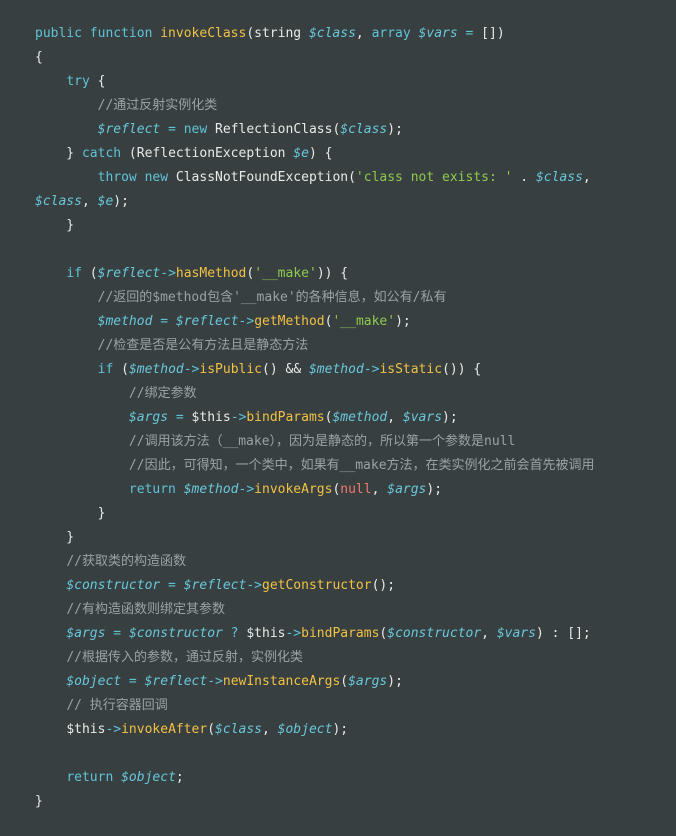 The image size is (676, 836). What do you see at coordinates (272, 297) in the screenshot?
I see `code-token: //返回的$method包含'__make'的各种信息，如公有/私有` at bounding box center [272, 297].